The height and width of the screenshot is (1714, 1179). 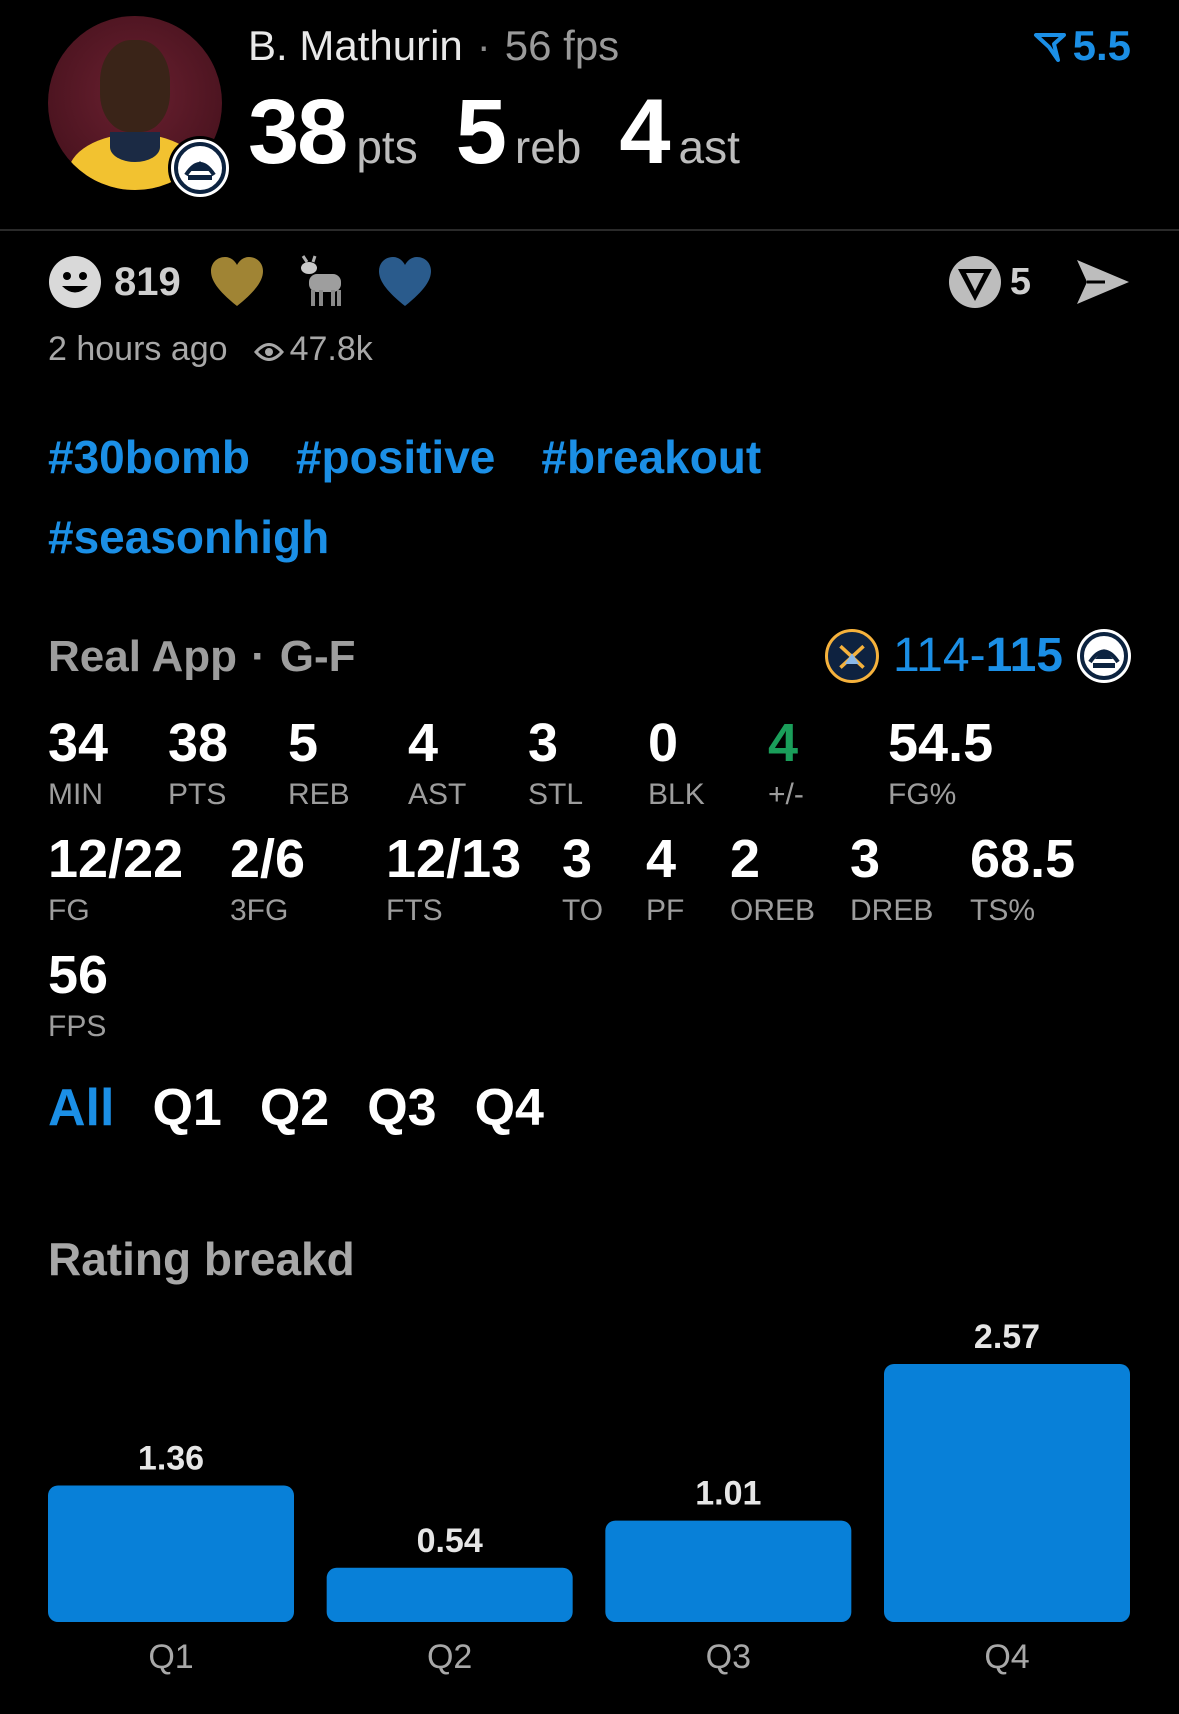 What do you see at coordinates (147, 281) in the screenshot?
I see `reaction-count: 819` at bounding box center [147, 281].